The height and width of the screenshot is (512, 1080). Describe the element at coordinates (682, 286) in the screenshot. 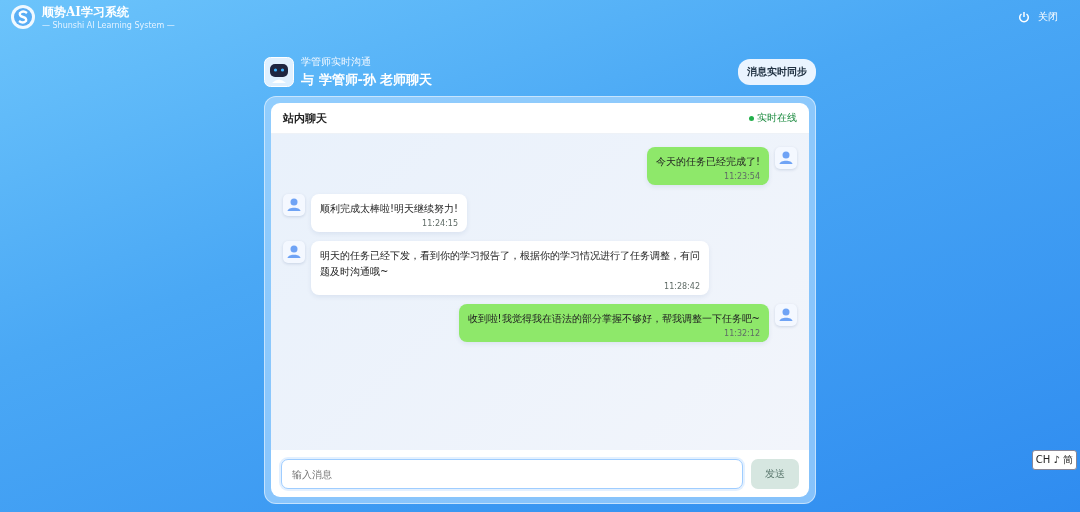

I see `message-time: 11:28:42` at that location.